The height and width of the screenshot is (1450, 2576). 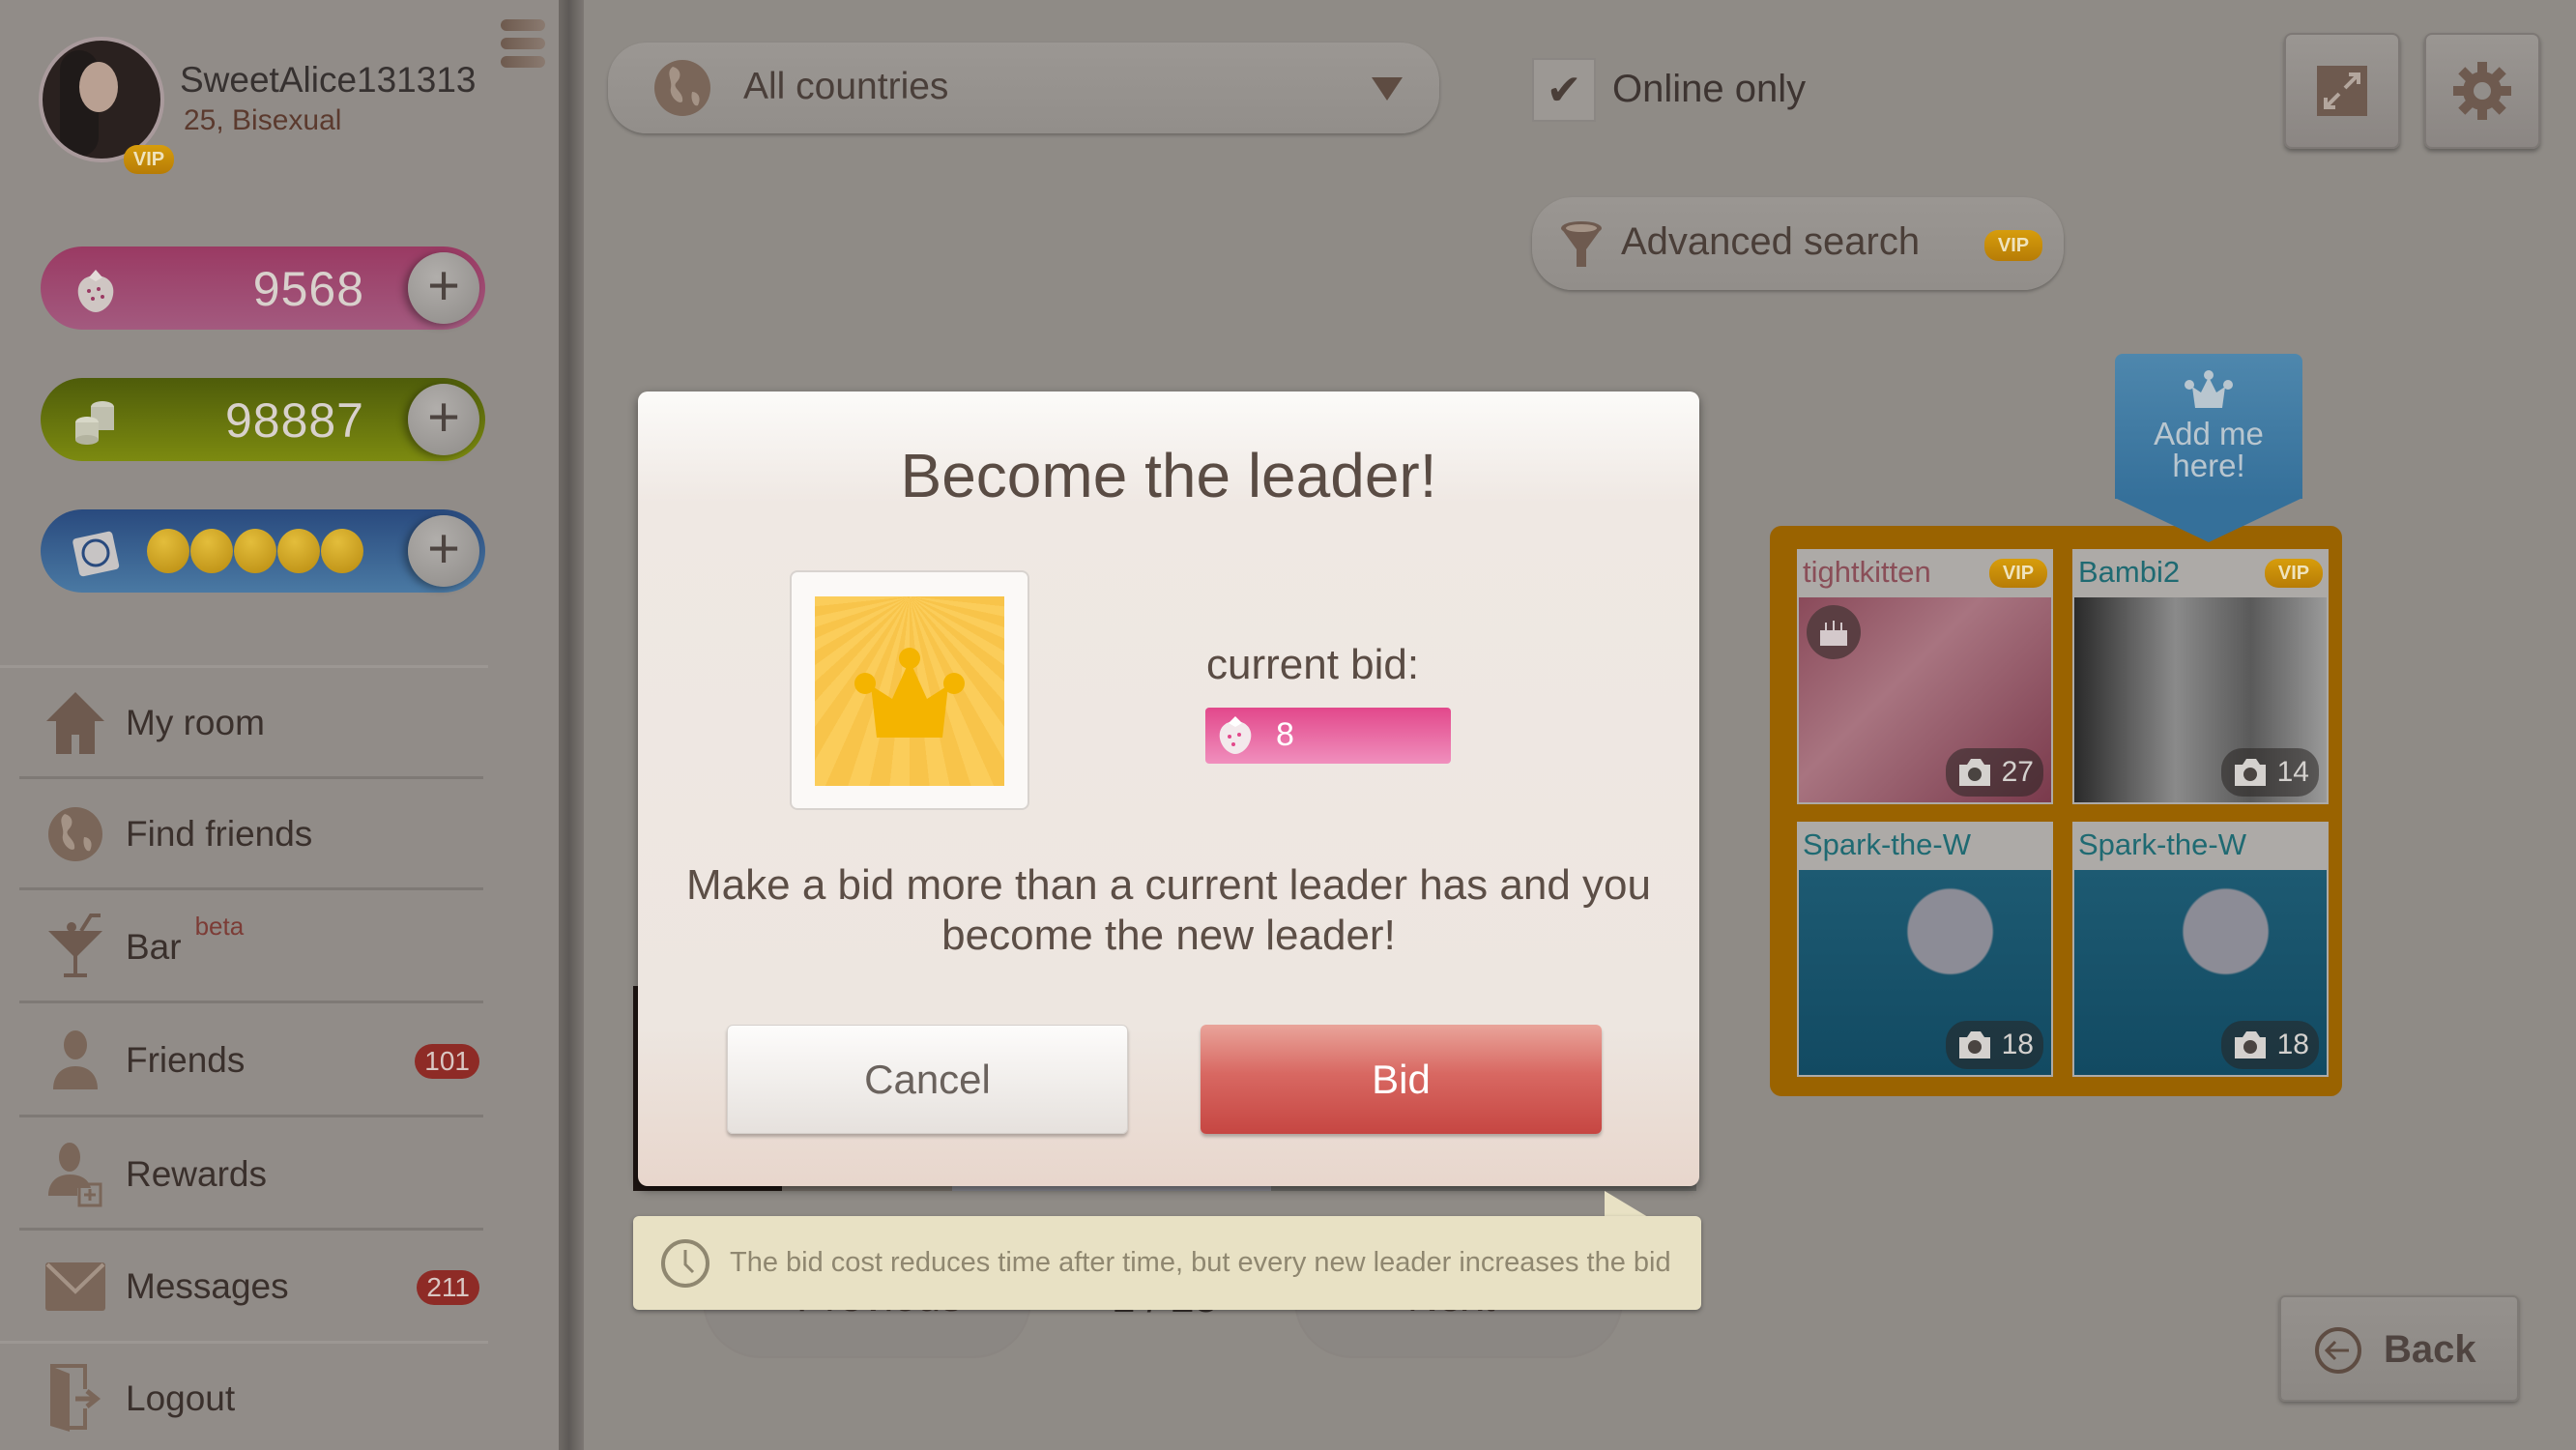 I want to click on back-button: Back, so click(x=2399, y=1348).